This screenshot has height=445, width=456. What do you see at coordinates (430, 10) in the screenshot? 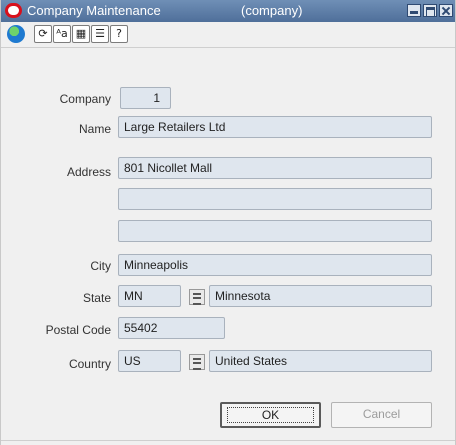
I see `maximize-button` at bounding box center [430, 10].